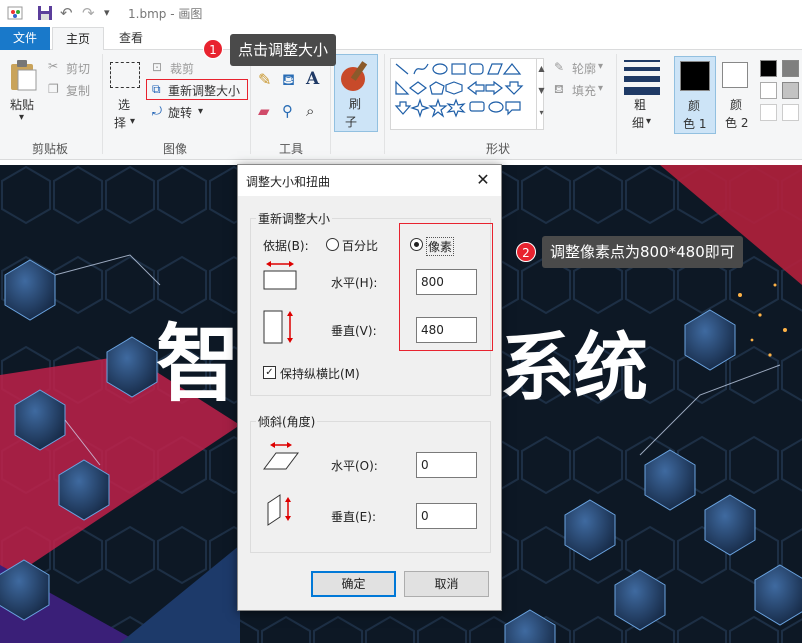  I want to click on tab-view: 查看, so click(131, 38).